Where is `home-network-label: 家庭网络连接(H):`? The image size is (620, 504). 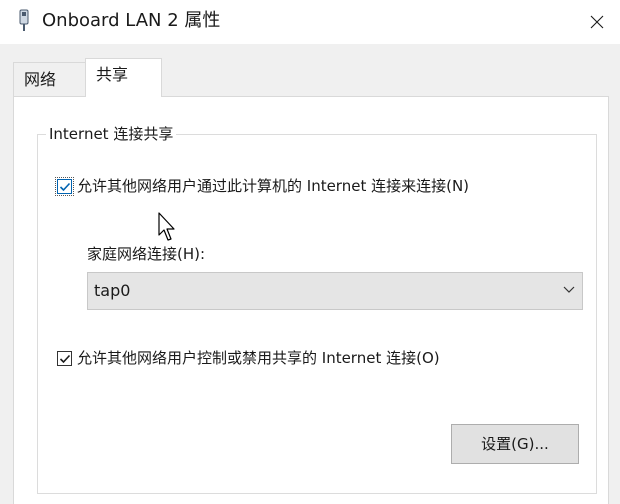
home-network-label: 家庭网络连接(H): is located at coordinates (146, 254).